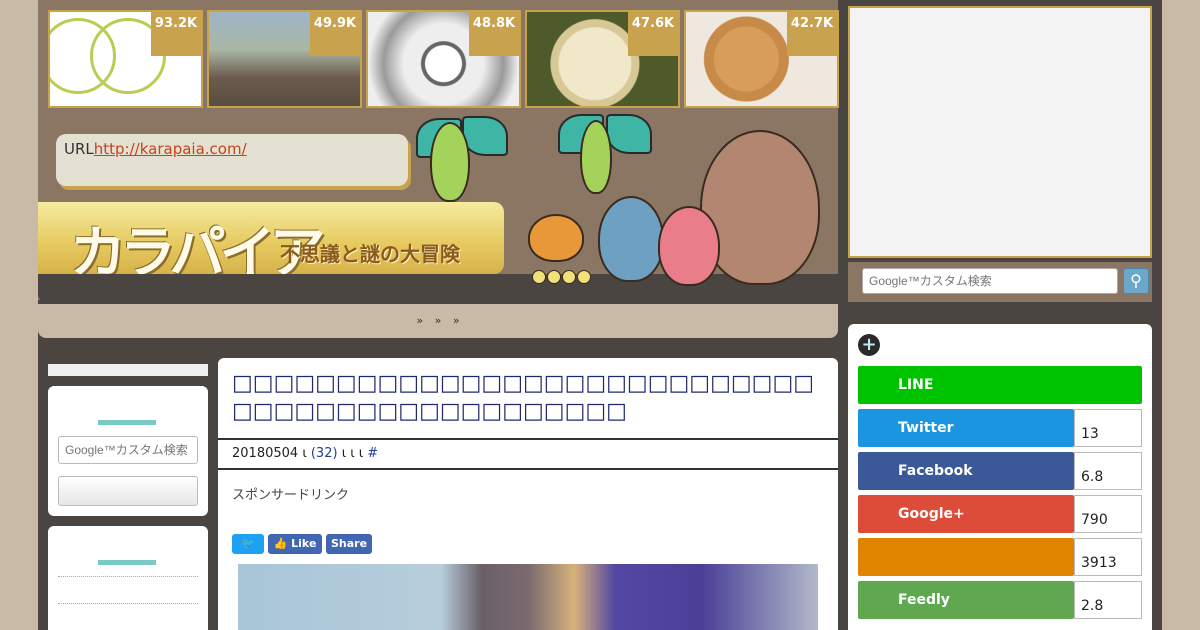  What do you see at coordinates (629, 134) in the screenshot?
I see `butterfly-wing-icon` at bounding box center [629, 134].